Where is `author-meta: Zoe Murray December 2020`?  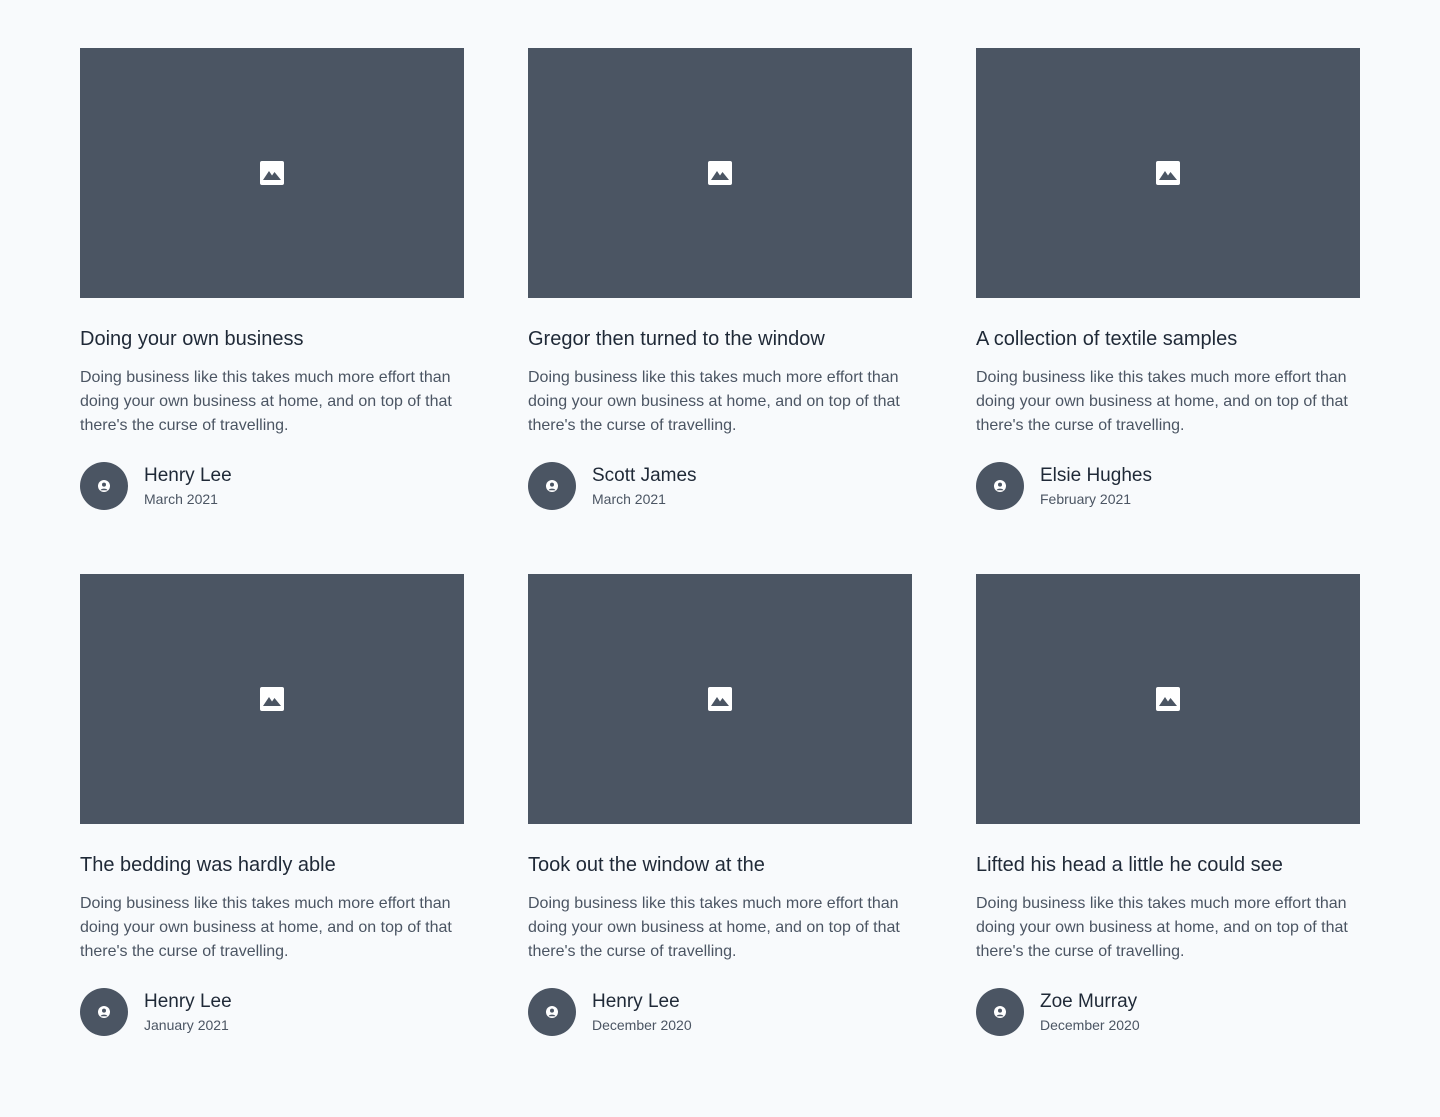 author-meta: Zoe Murray December 2020 is located at coordinates (1090, 1012).